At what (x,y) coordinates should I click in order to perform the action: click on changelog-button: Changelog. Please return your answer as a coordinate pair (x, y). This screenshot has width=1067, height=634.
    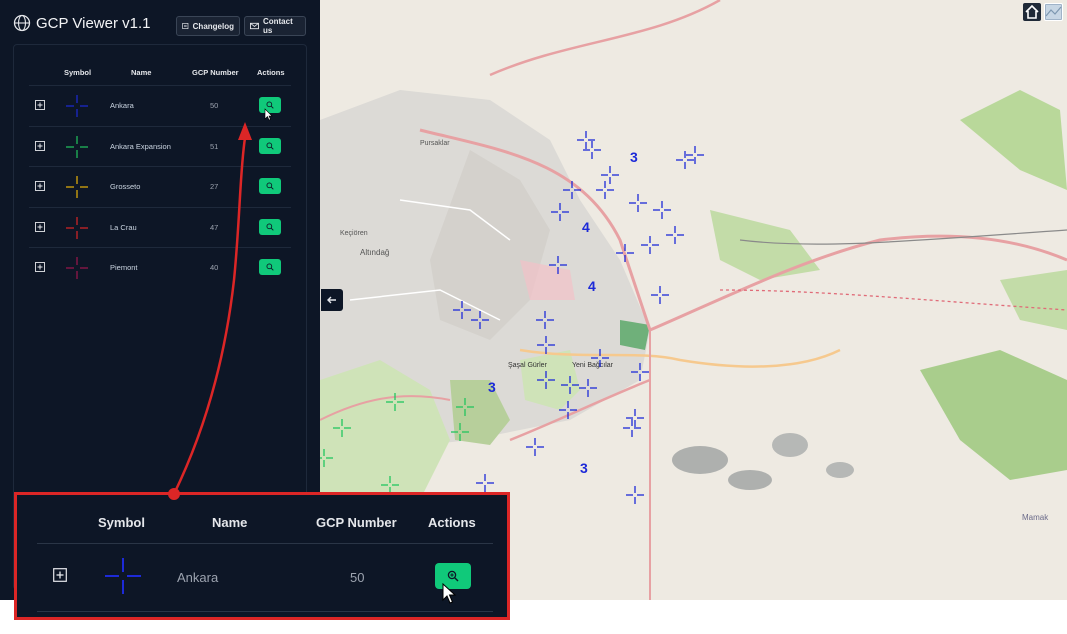
    Looking at the image, I should click on (208, 26).